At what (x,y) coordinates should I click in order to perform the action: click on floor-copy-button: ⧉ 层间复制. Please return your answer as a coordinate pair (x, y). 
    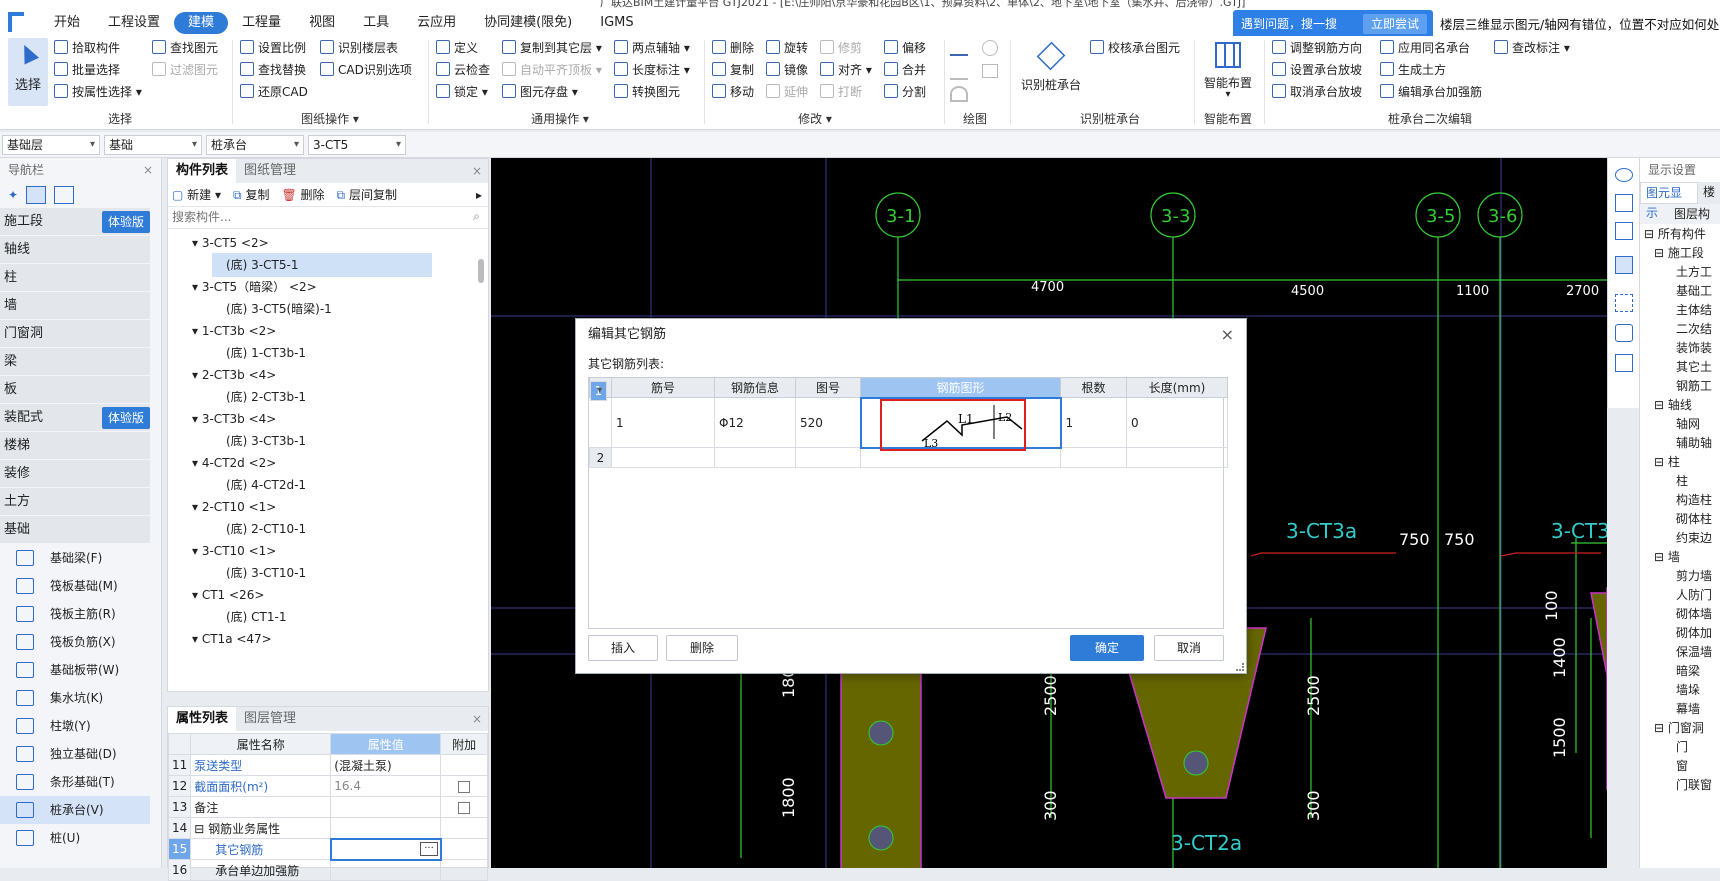
    Looking at the image, I should click on (367, 194).